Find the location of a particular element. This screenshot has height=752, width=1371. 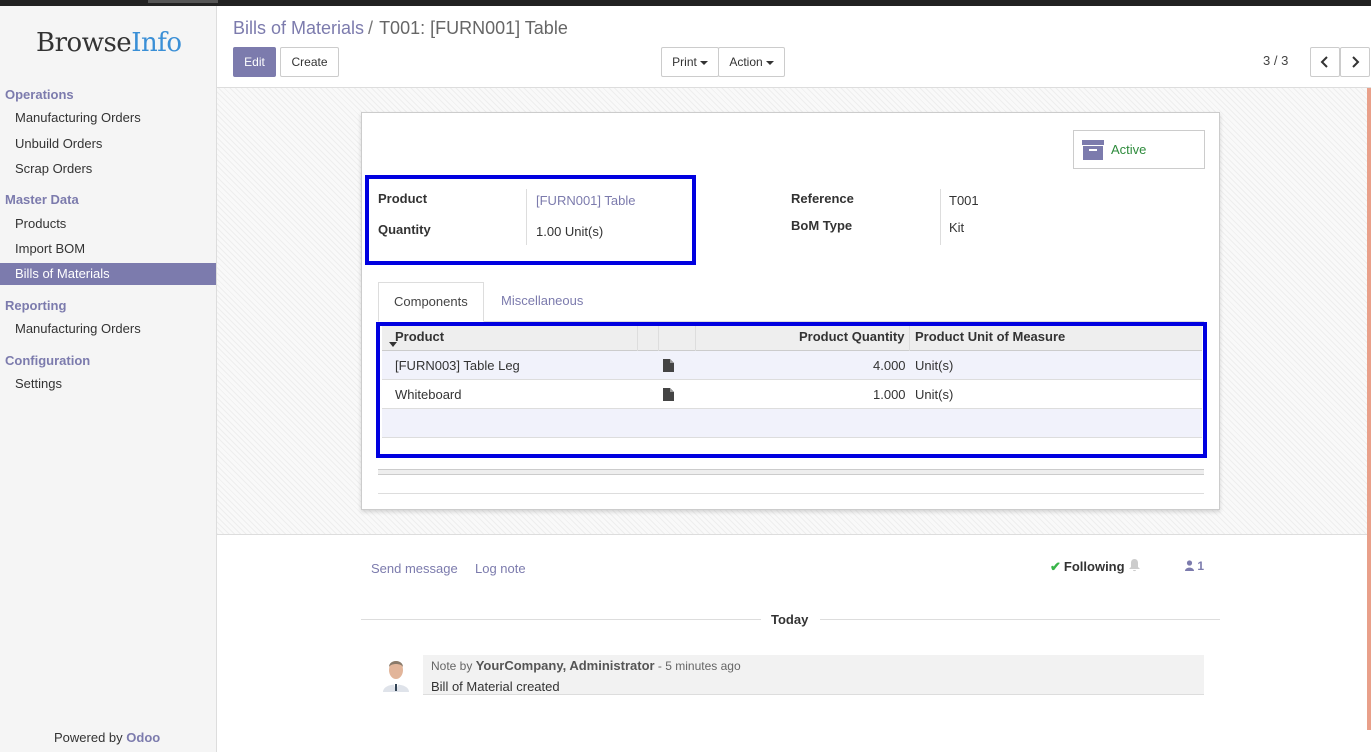

pager-value: 3 / 3 is located at coordinates (1276, 60).